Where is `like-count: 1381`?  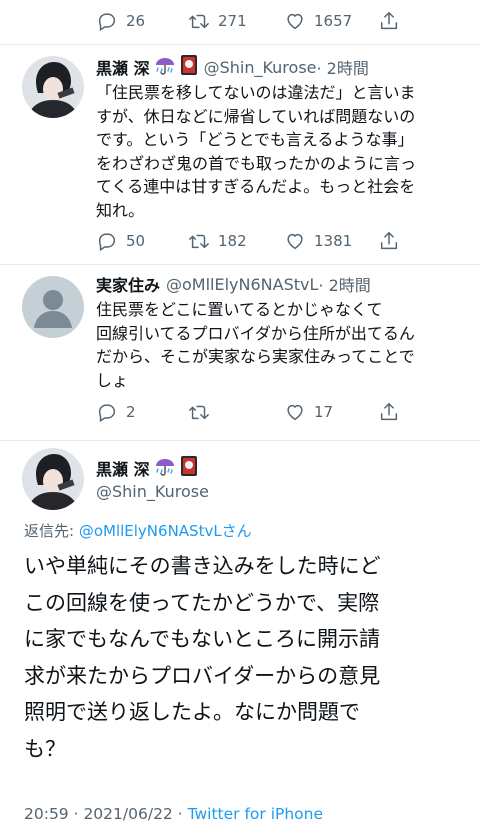 like-count: 1381 is located at coordinates (333, 241).